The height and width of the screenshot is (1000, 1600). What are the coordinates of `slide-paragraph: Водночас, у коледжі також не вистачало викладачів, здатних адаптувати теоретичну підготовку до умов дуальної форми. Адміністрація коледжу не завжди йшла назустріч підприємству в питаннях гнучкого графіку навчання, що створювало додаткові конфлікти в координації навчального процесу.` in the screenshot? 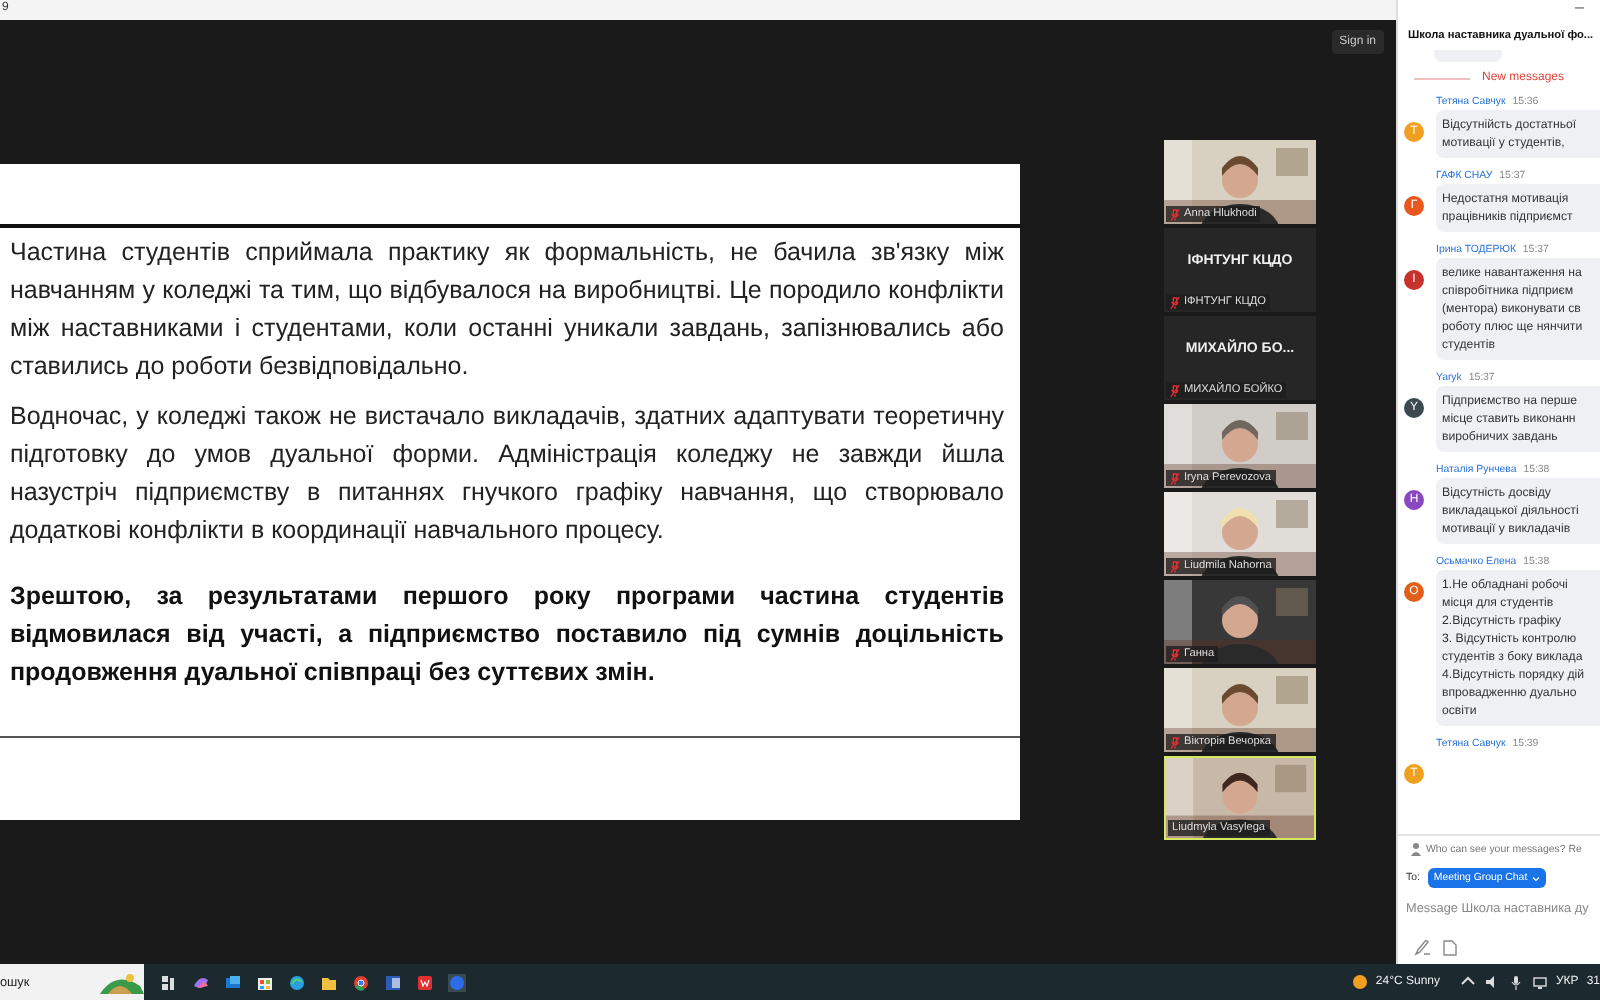 It's located at (507, 474).